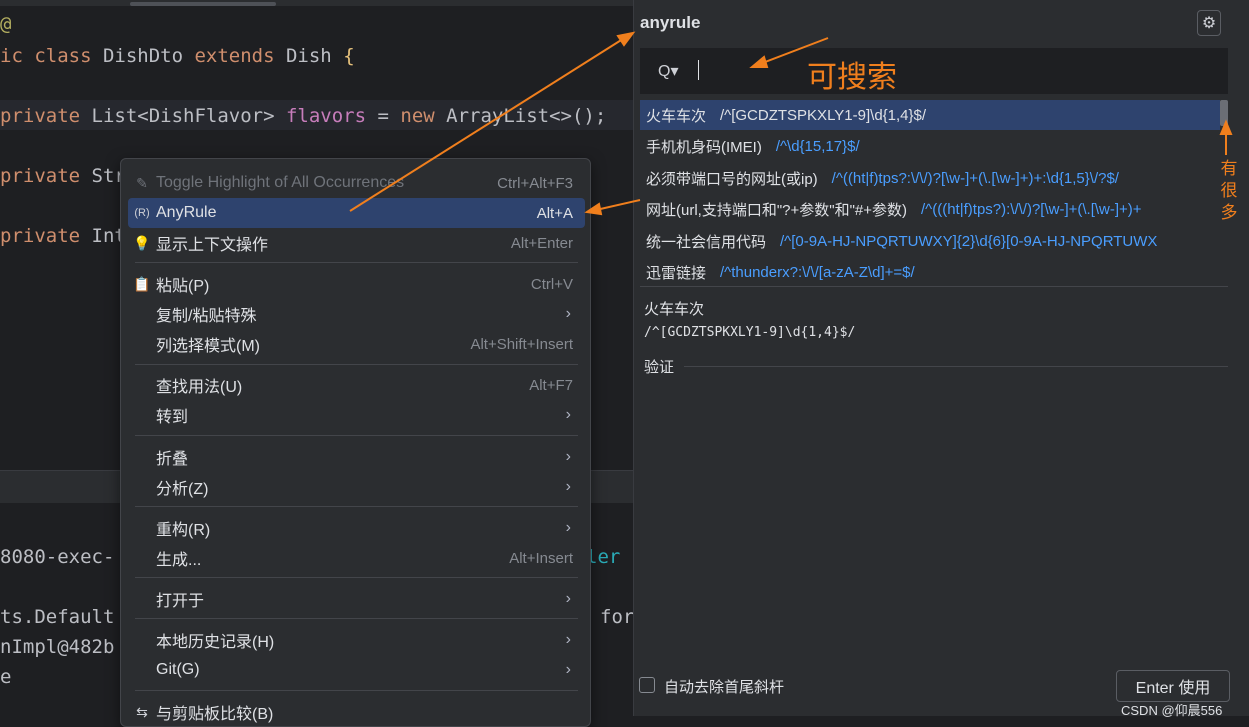 The image size is (1249, 727). Describe the element at coordinates (57, 557) in the screenshot. I see `console-line: 8080-exec-` at that location.